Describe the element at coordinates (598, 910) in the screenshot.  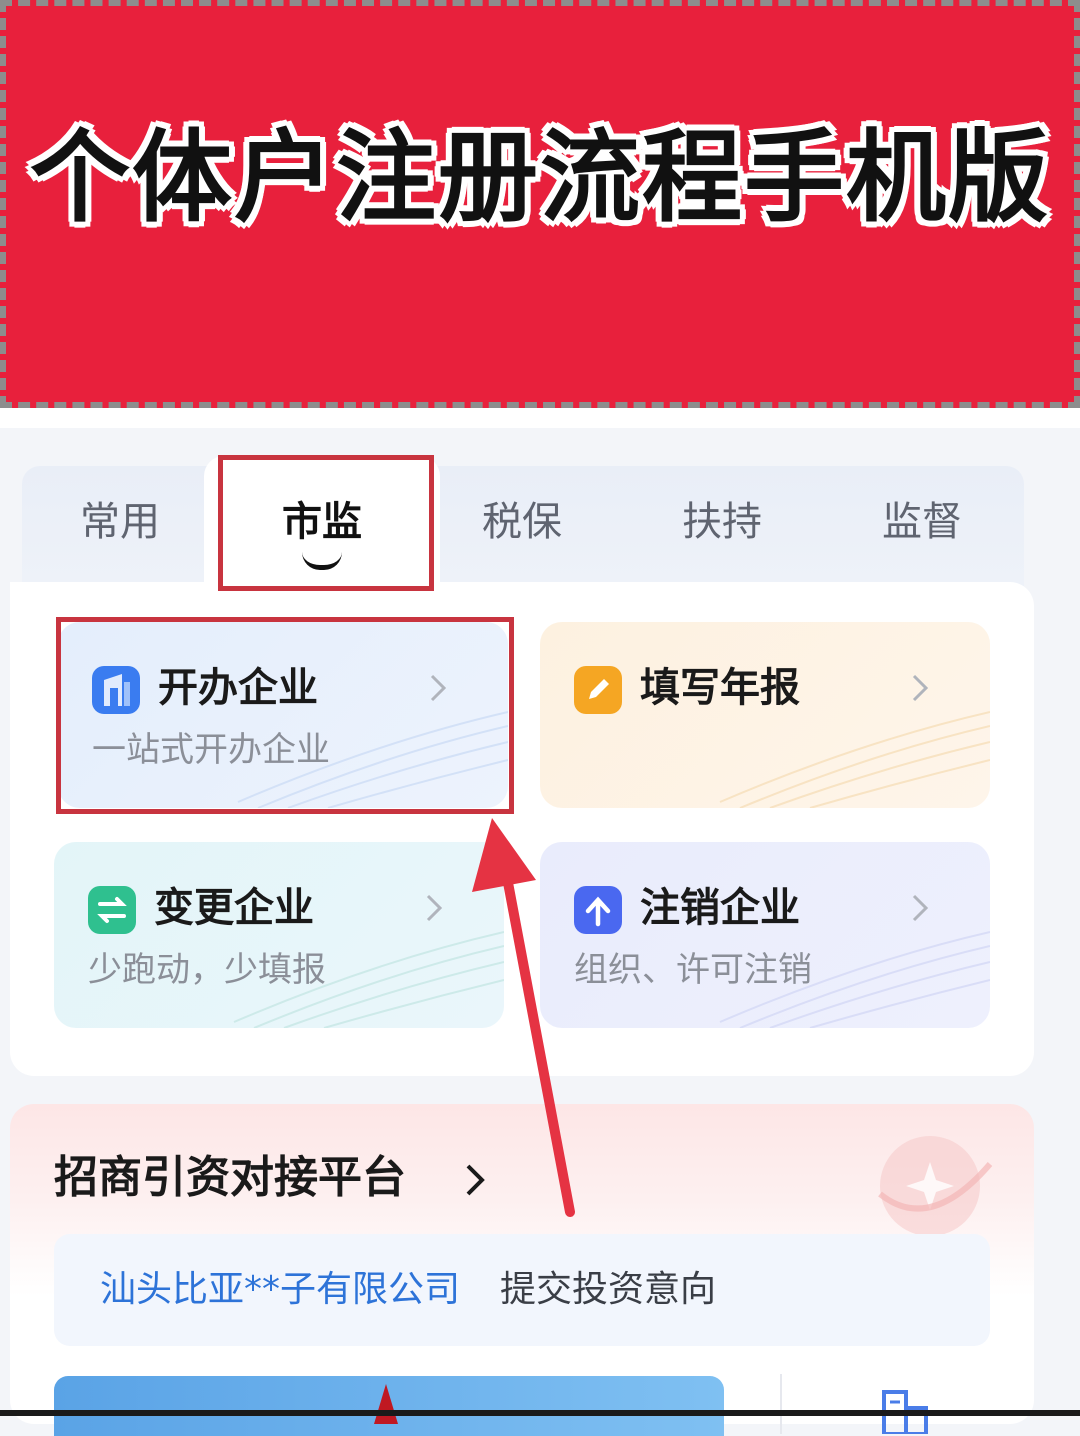
I see `upload-arrow-icon` at that location.